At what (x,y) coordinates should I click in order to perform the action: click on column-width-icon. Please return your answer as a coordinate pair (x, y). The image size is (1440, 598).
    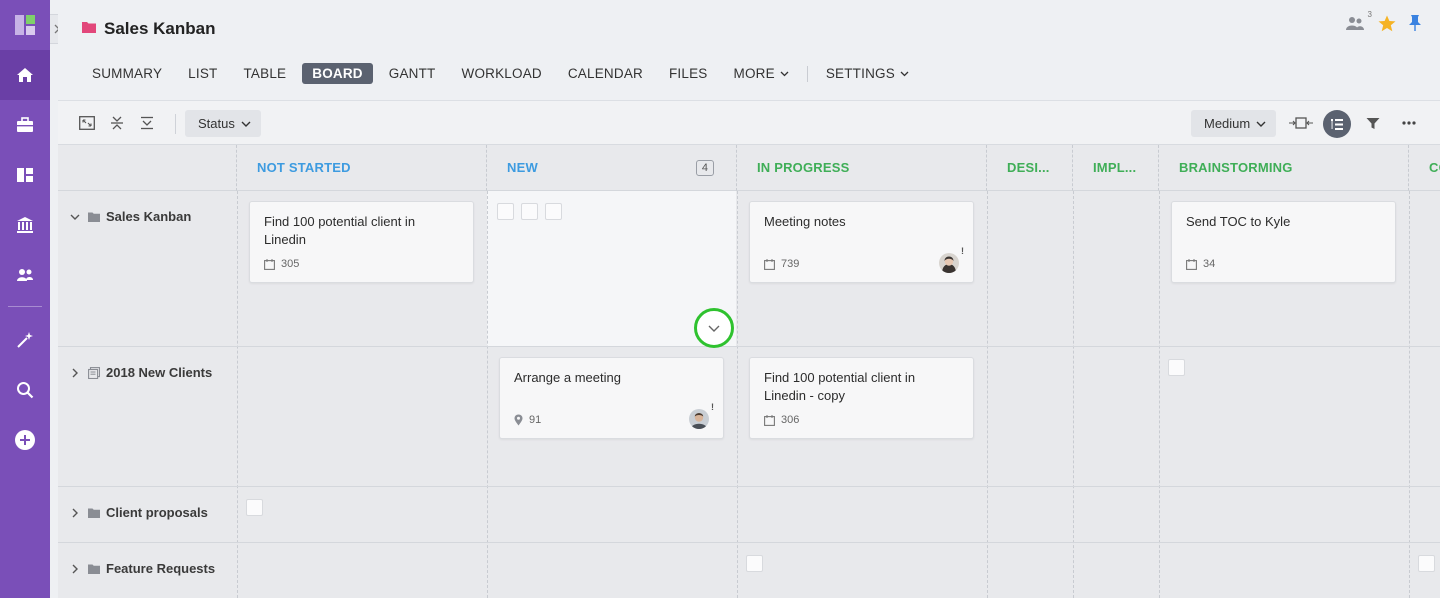
    Looking at the image, I should click on (1301, 123).